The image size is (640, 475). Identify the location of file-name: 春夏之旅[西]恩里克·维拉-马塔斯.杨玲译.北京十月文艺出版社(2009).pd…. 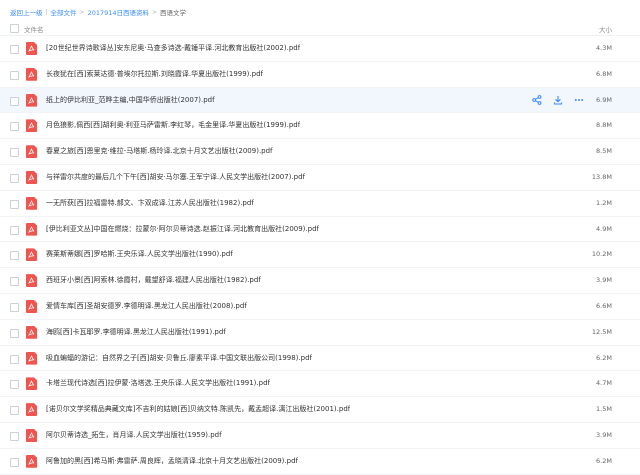
(159, 151).